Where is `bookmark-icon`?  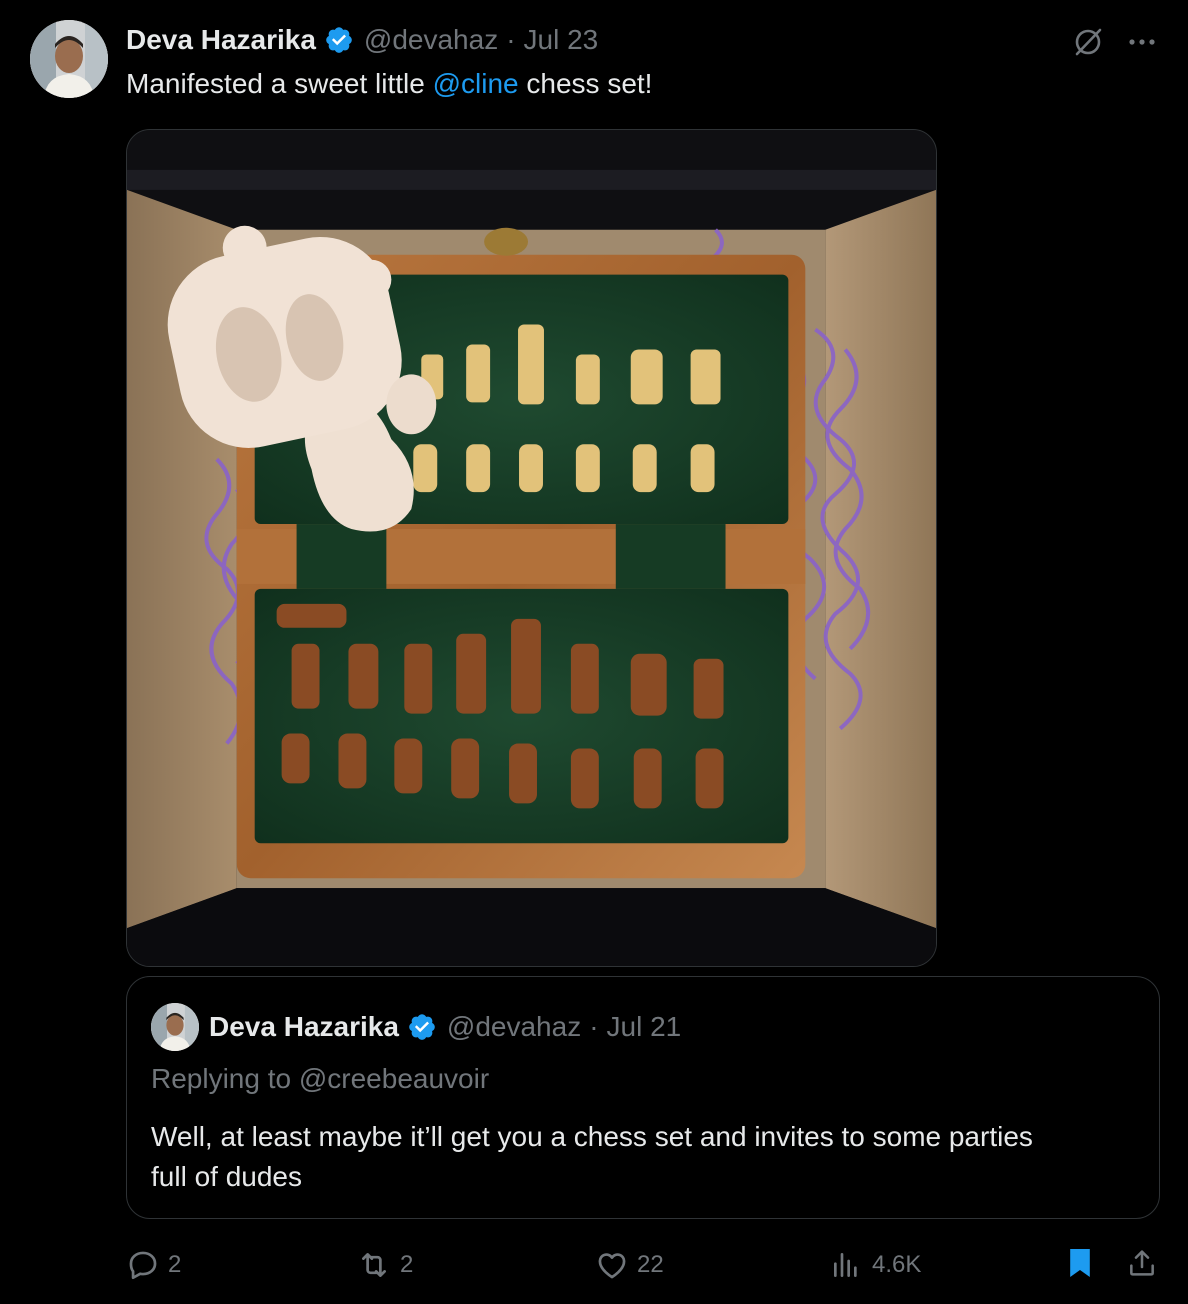 bookmark-icon is located at coordinates (1080, 1265).